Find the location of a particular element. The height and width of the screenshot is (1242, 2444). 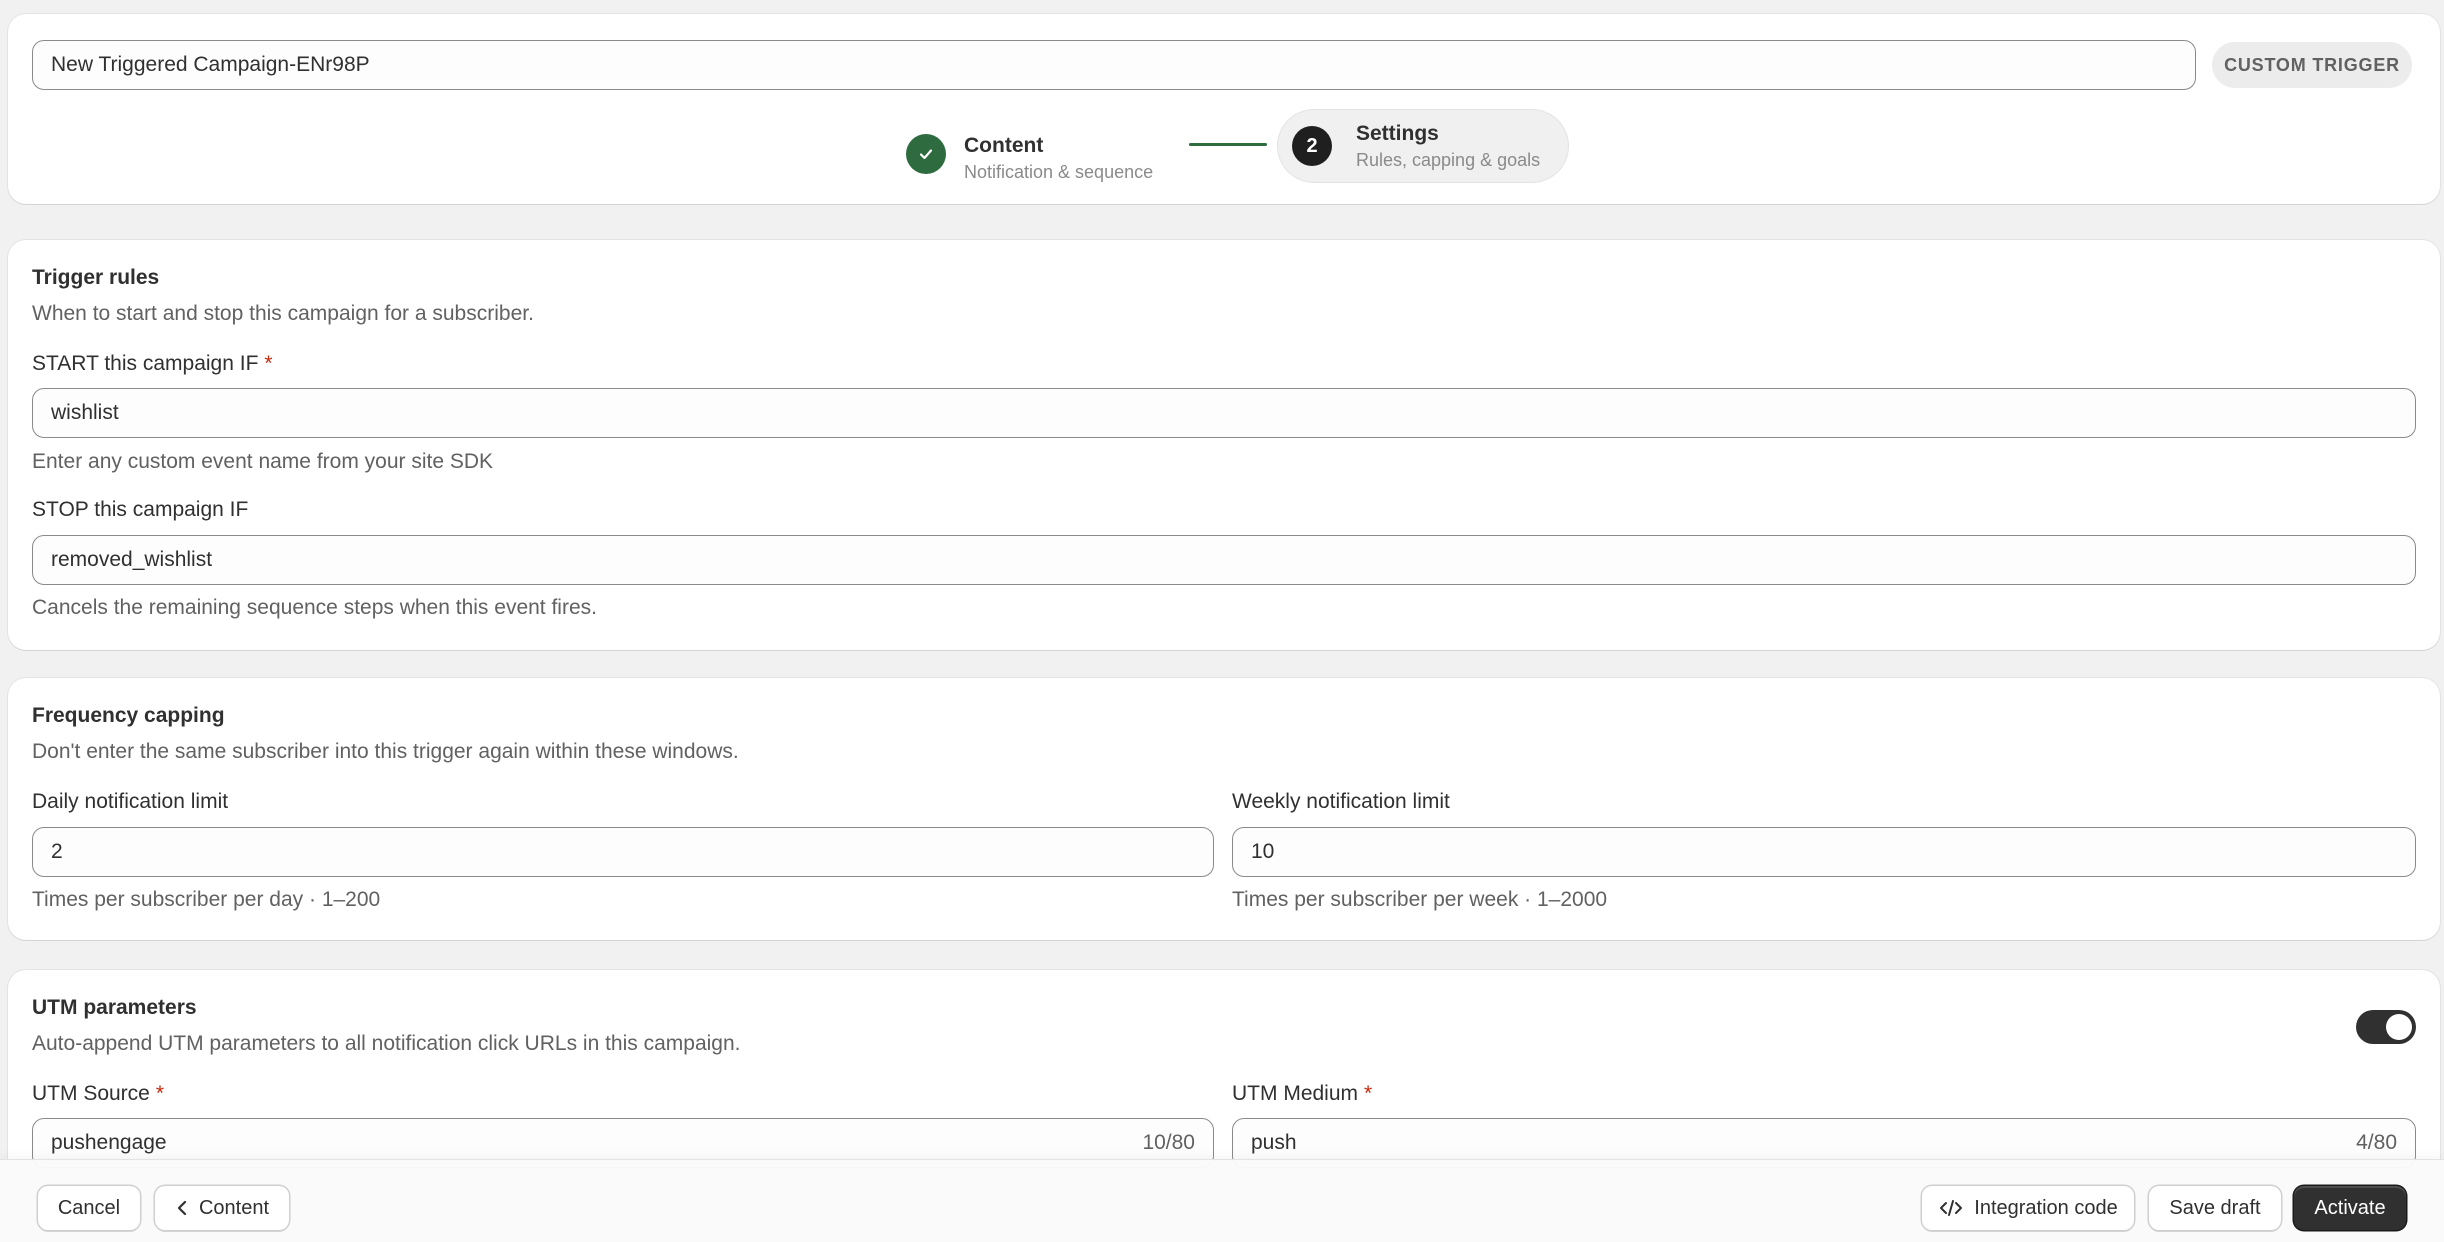

utm-medium-value: push is located at coordinates (1274, 1143).